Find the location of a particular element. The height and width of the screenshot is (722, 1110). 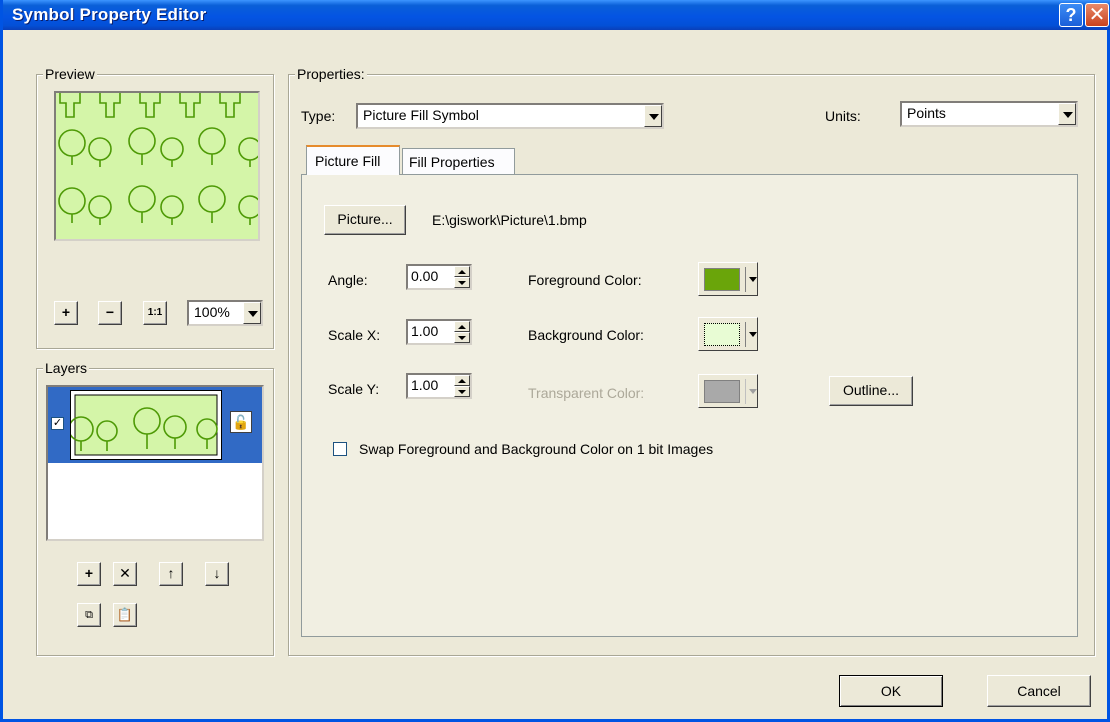

paste-layer-button: 📋 is located at coordinates (125, 615).